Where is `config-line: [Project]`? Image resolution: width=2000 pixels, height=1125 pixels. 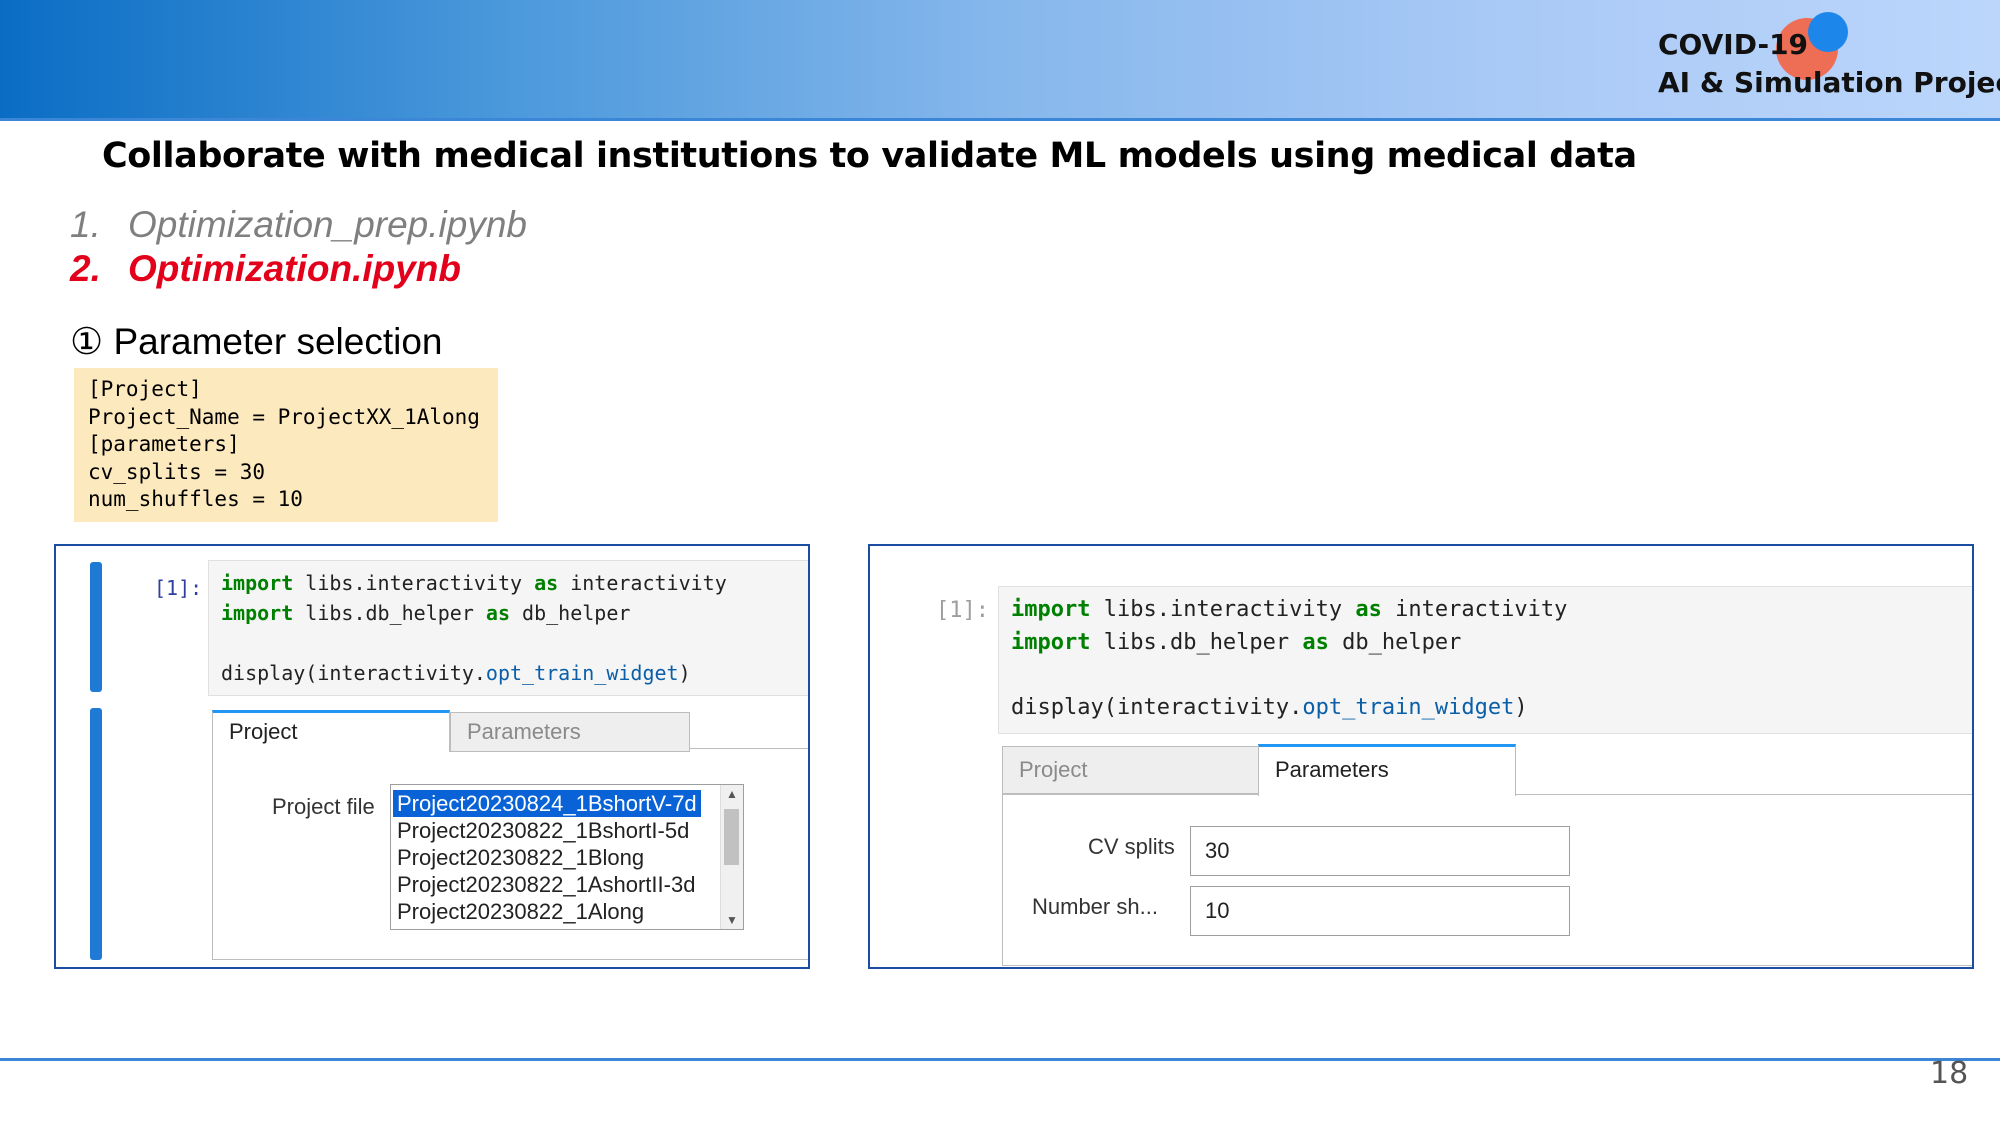
config-line: [Project] is located at coordinates (145, 389).